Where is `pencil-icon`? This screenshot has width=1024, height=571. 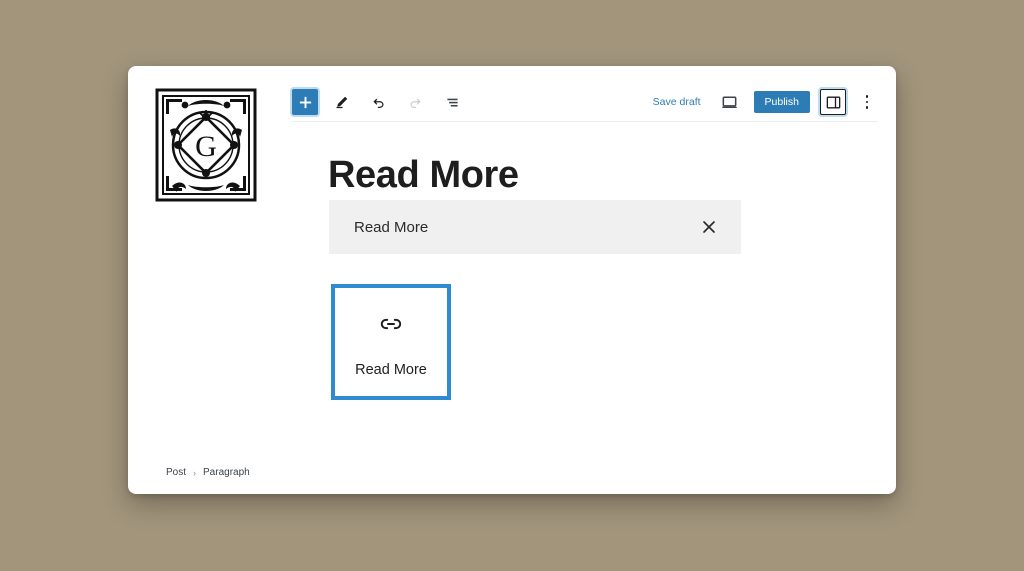
pencil-icon is located at coordinates (341, 102).